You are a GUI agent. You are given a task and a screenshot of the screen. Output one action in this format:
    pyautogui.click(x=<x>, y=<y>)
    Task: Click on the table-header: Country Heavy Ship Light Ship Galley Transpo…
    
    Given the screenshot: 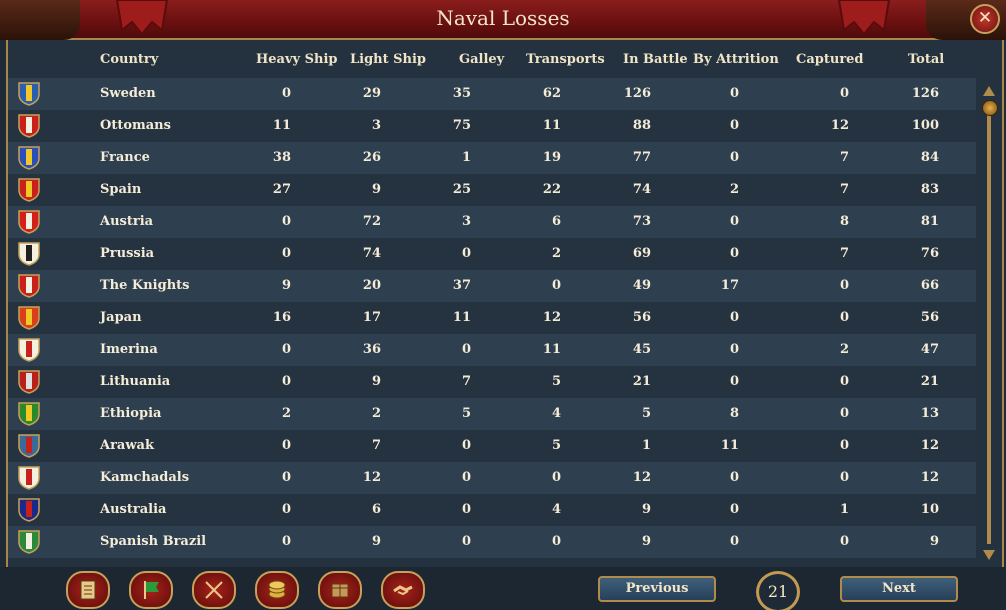 What is the action you would take?
    pyautogui.click(x=491, y=61)
    